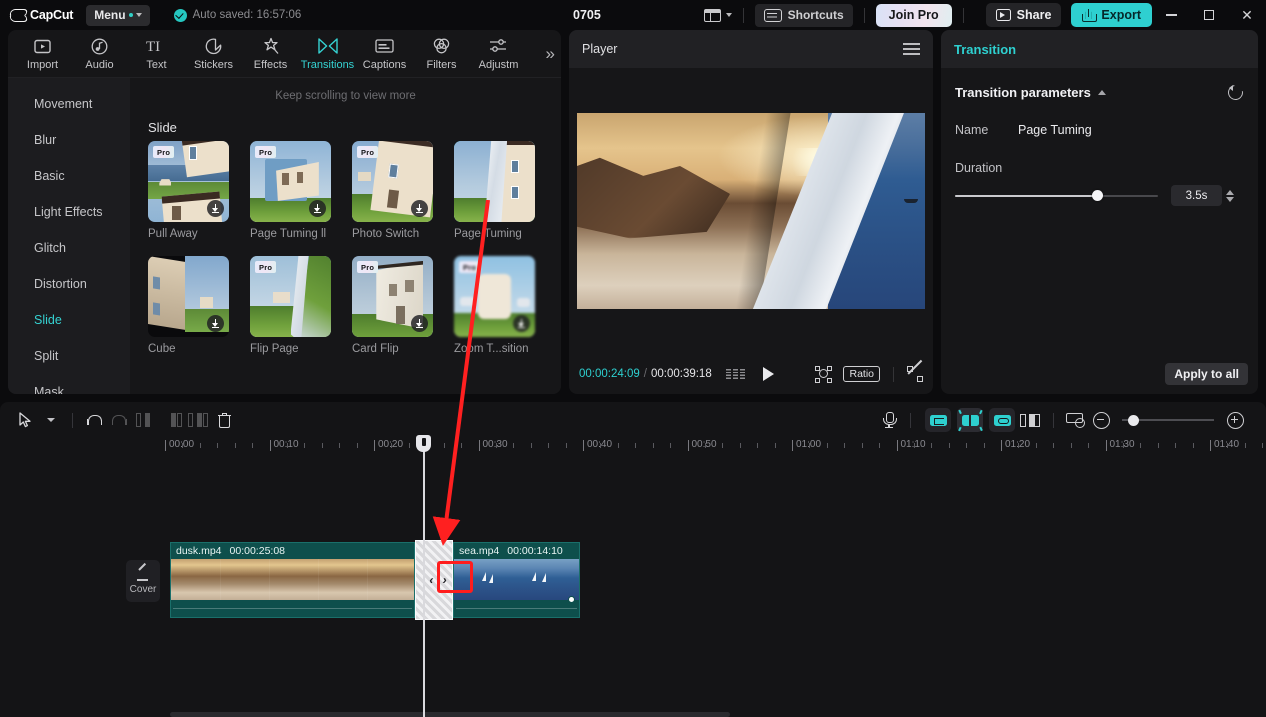 The height and width of the screenshot is (717, 1266). Describe the element at coordinates (384, 53) in the screenshot. I see `tab-captions: Captions` at that location.